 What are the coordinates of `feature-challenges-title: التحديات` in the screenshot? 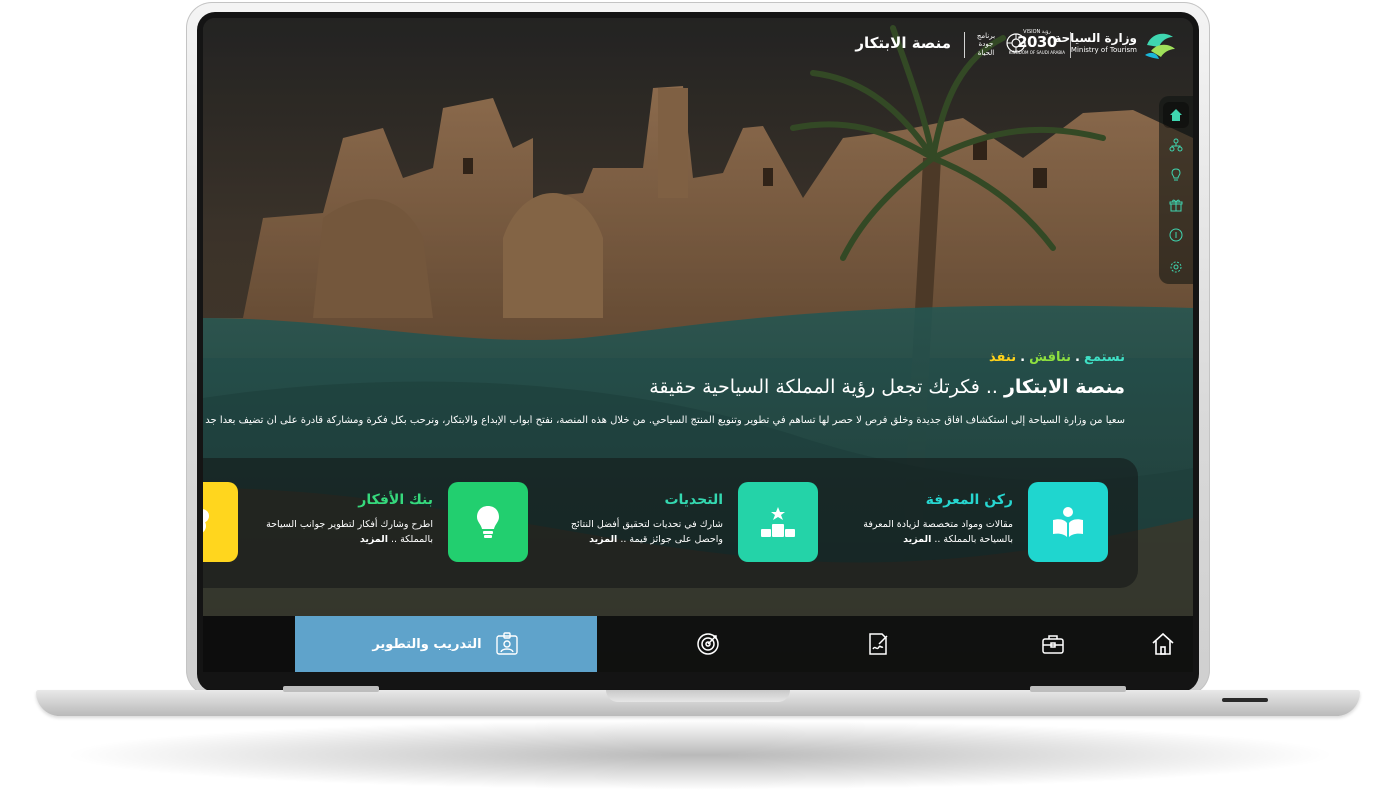 It's located at (693, 500).